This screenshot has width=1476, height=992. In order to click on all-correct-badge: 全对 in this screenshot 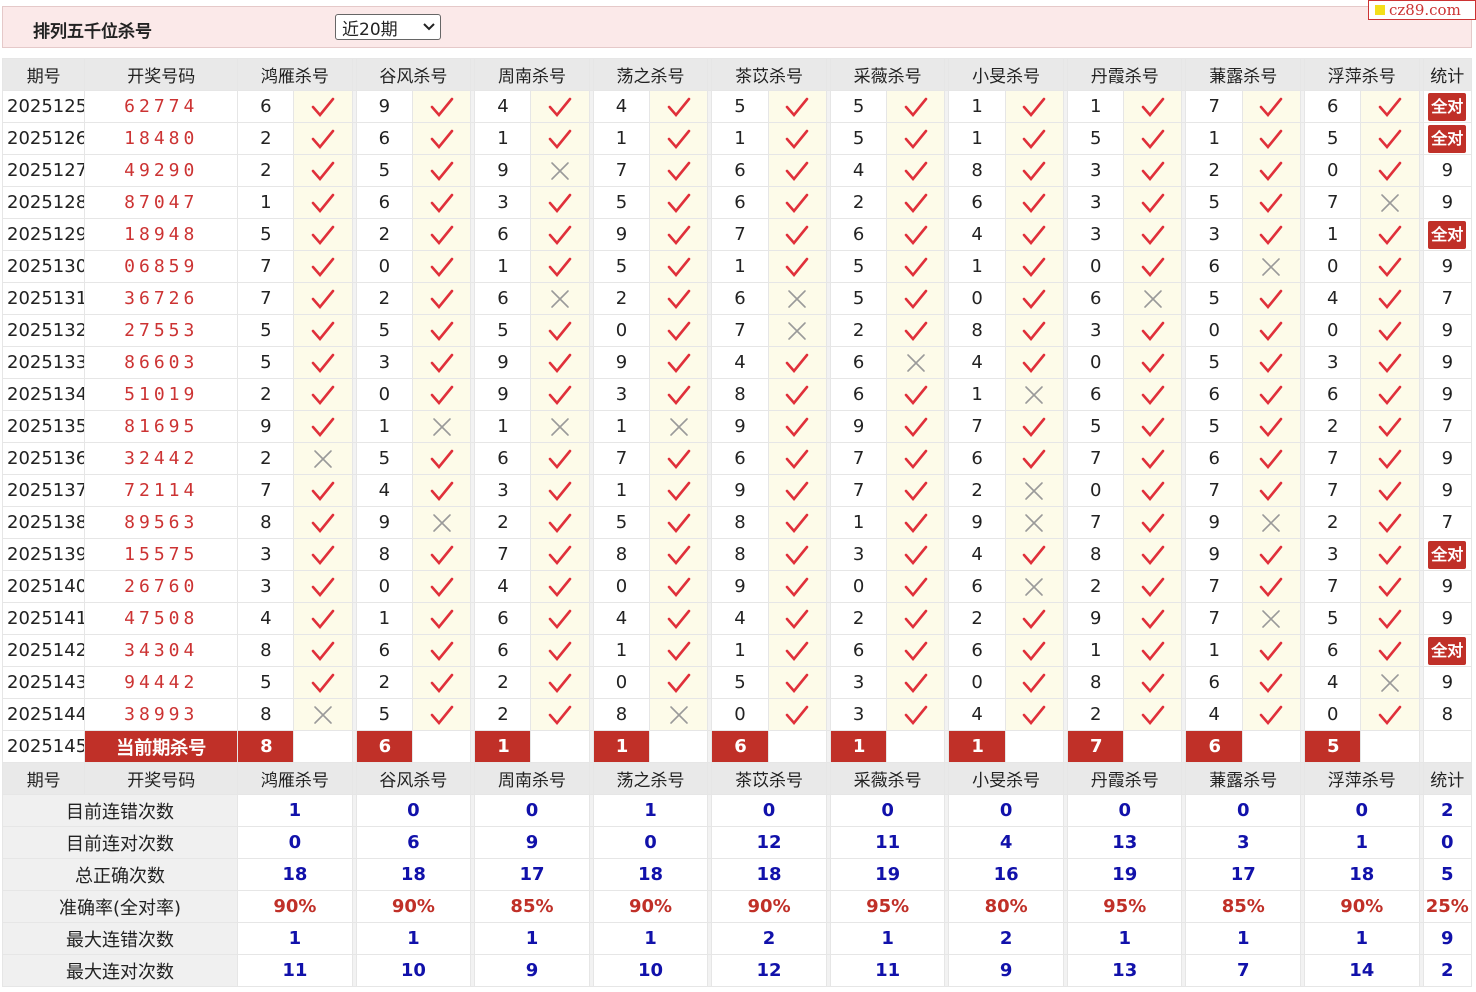, I will do `click(1447, 234)`.